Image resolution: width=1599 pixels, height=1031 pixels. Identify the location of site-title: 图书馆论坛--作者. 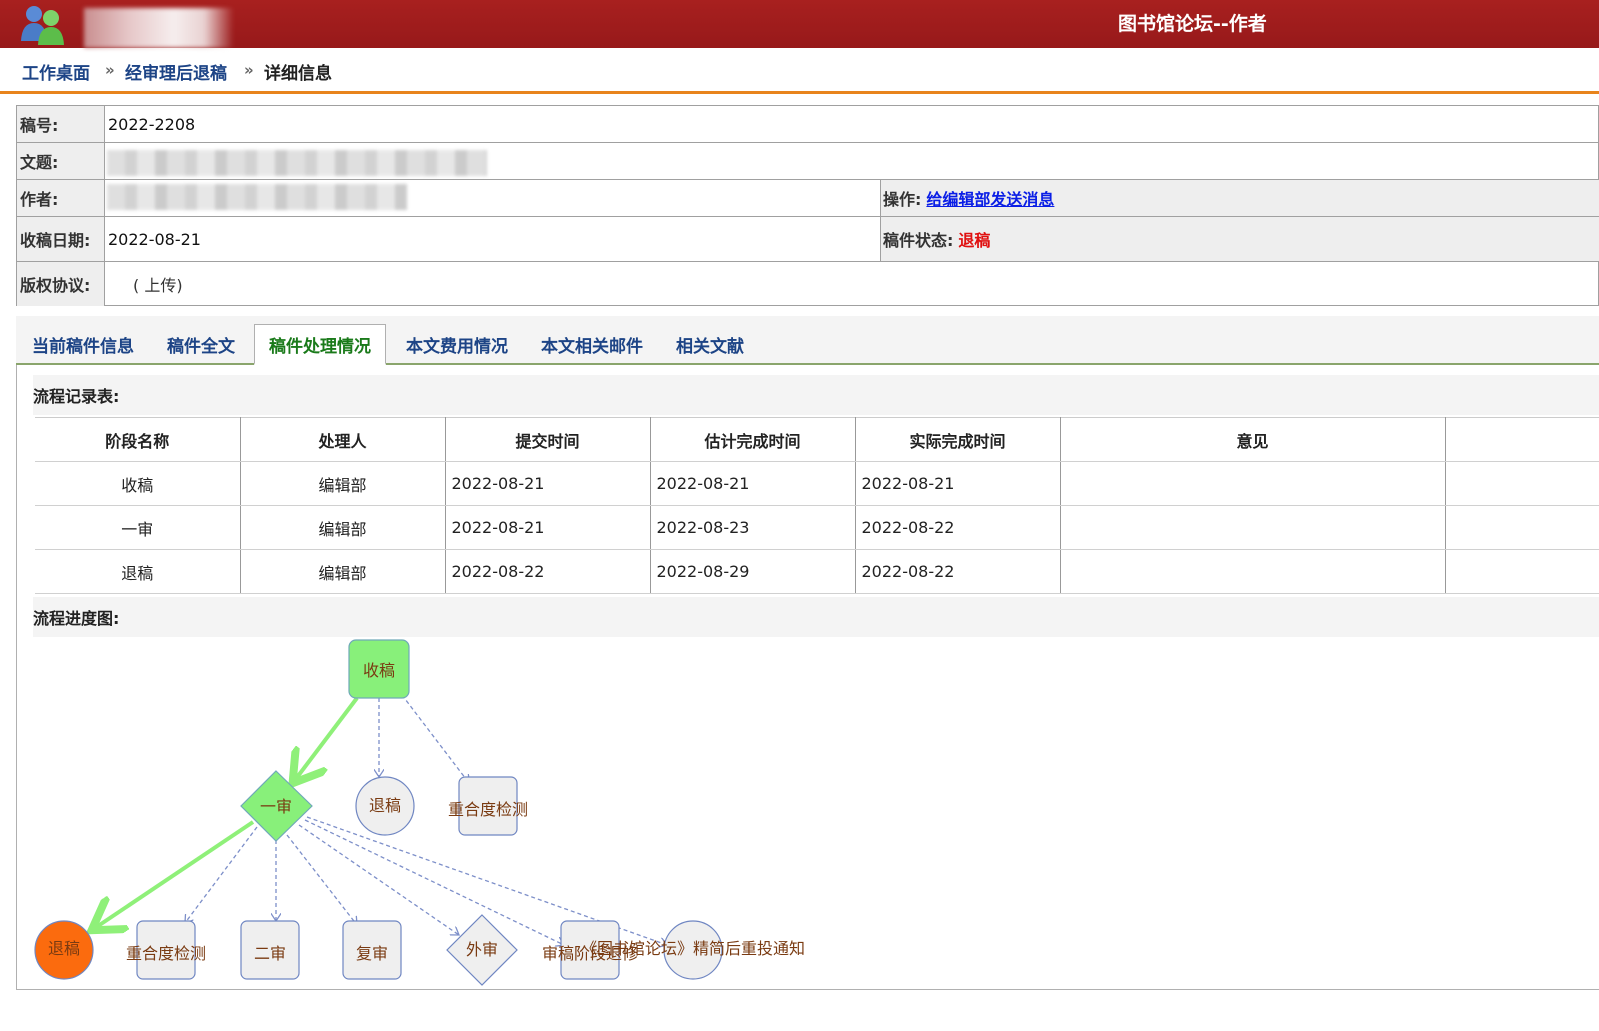
(1192, 24).